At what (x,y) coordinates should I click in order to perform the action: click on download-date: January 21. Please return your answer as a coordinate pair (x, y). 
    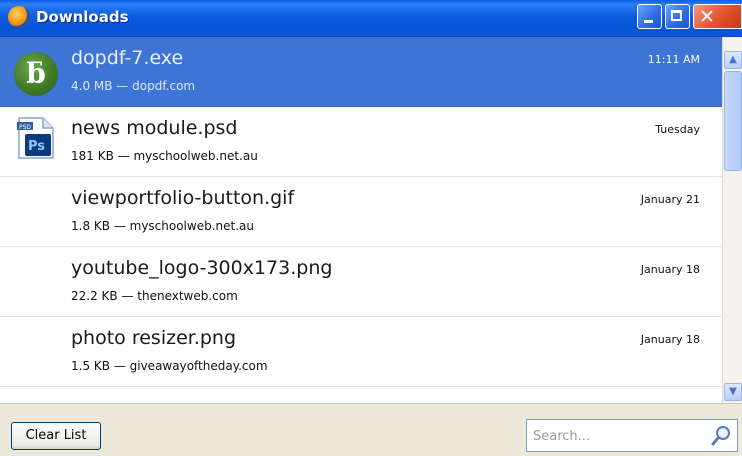
    Looking at the image, I should click on (670, 199).